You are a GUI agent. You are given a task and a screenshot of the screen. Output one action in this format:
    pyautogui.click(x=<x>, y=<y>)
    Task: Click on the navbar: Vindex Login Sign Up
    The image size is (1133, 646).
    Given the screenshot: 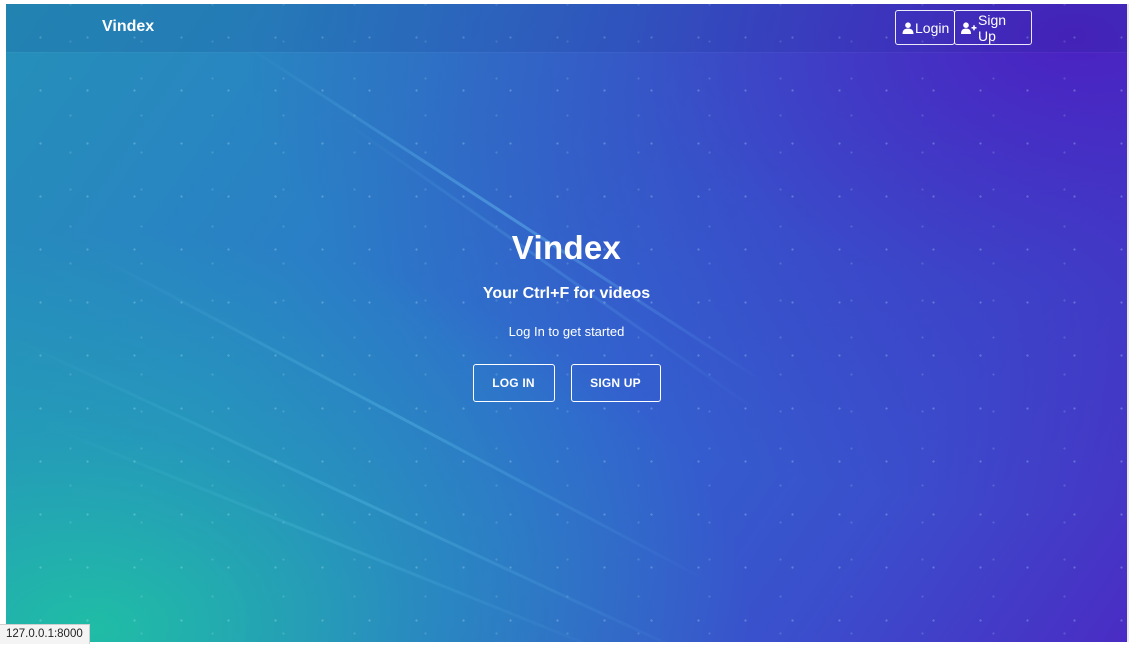 What is the action you would take?
    pyautogui.click(x=566, y=28)
    